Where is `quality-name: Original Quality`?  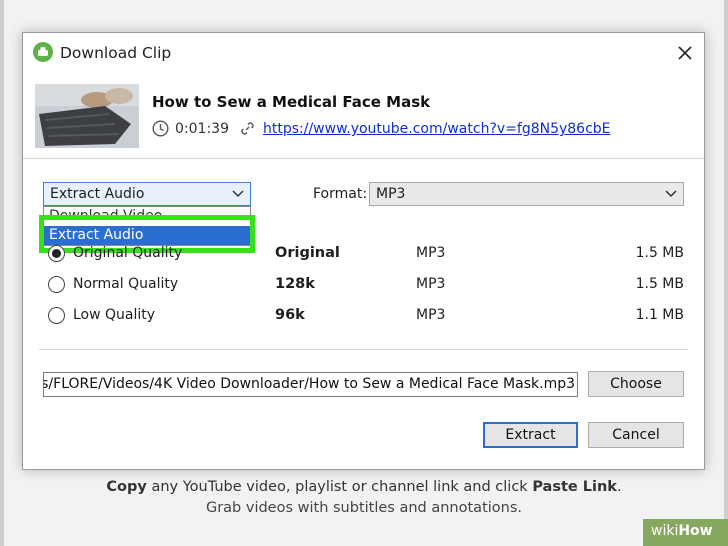
quality-name: Original Quality is located at coordinates (128, 253).